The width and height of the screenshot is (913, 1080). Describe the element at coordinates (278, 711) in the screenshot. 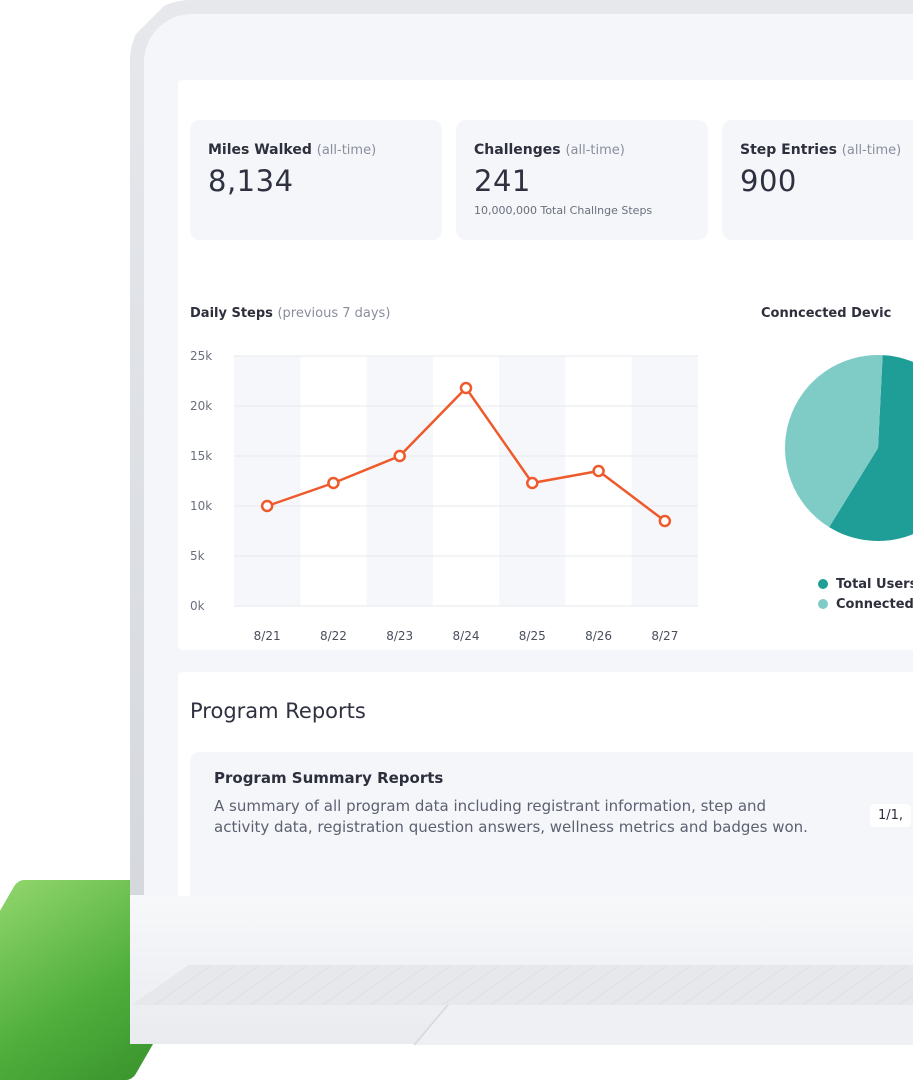

I see `program-reports-heading: Program Reports` at that location.